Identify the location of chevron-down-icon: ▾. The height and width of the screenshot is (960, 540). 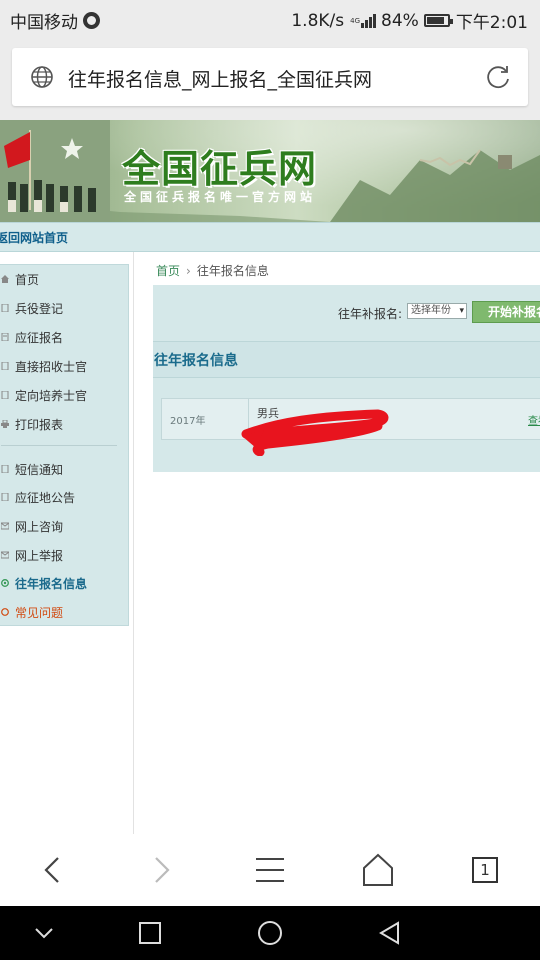
(461, 311).